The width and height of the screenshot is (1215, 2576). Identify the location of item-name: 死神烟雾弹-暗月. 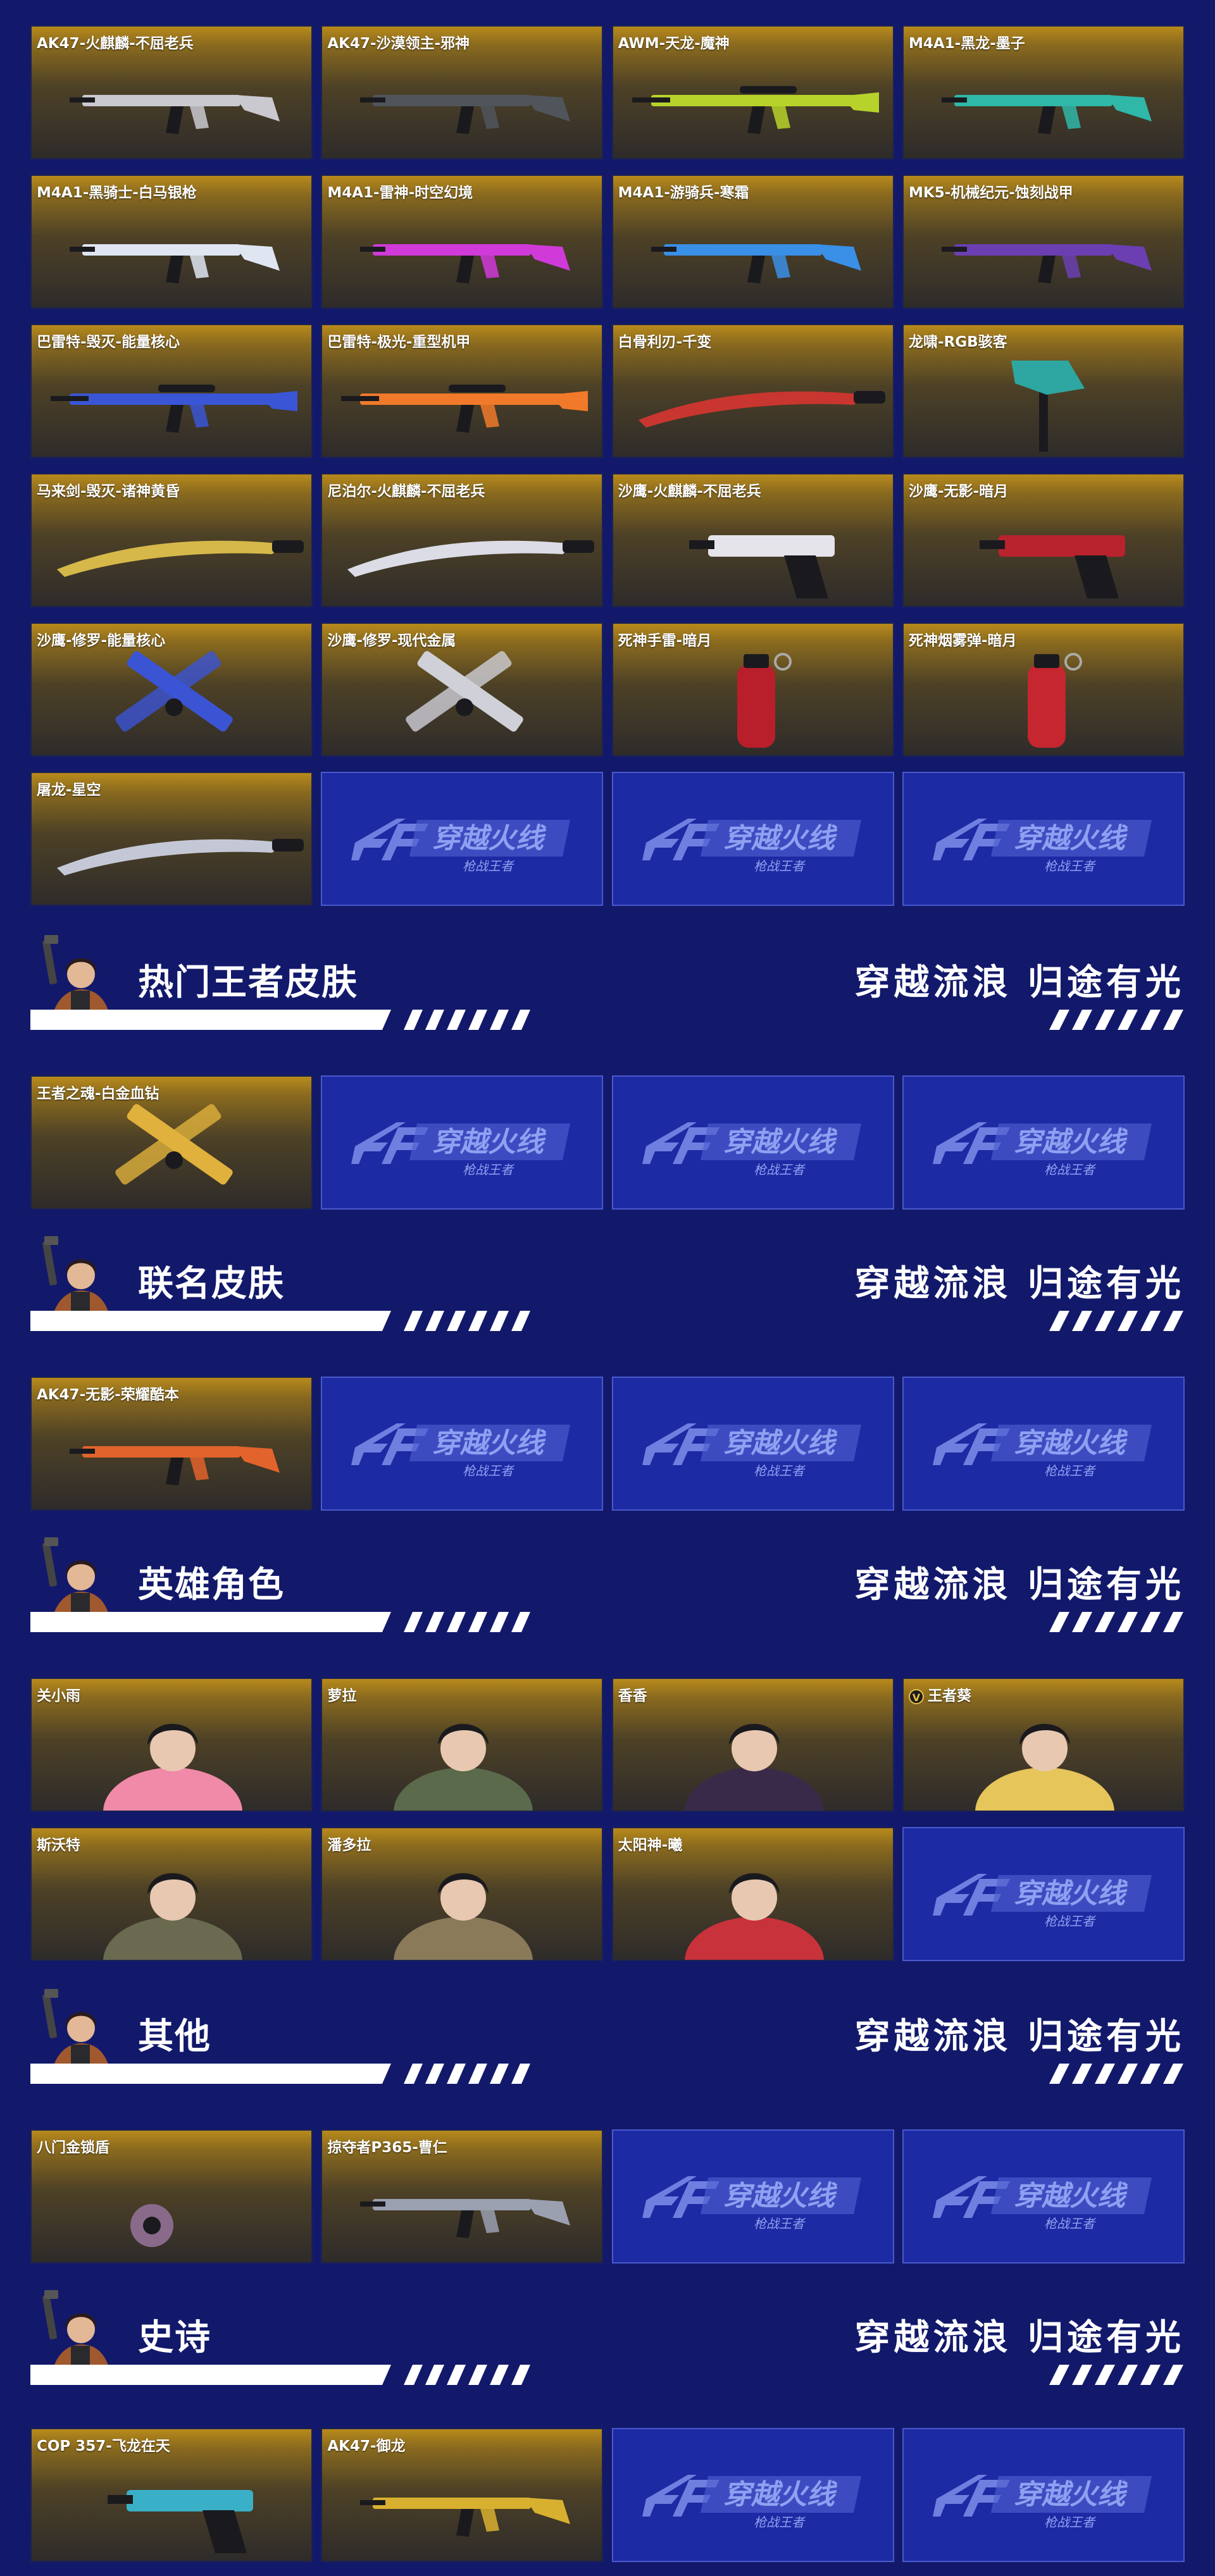
(963, 639).